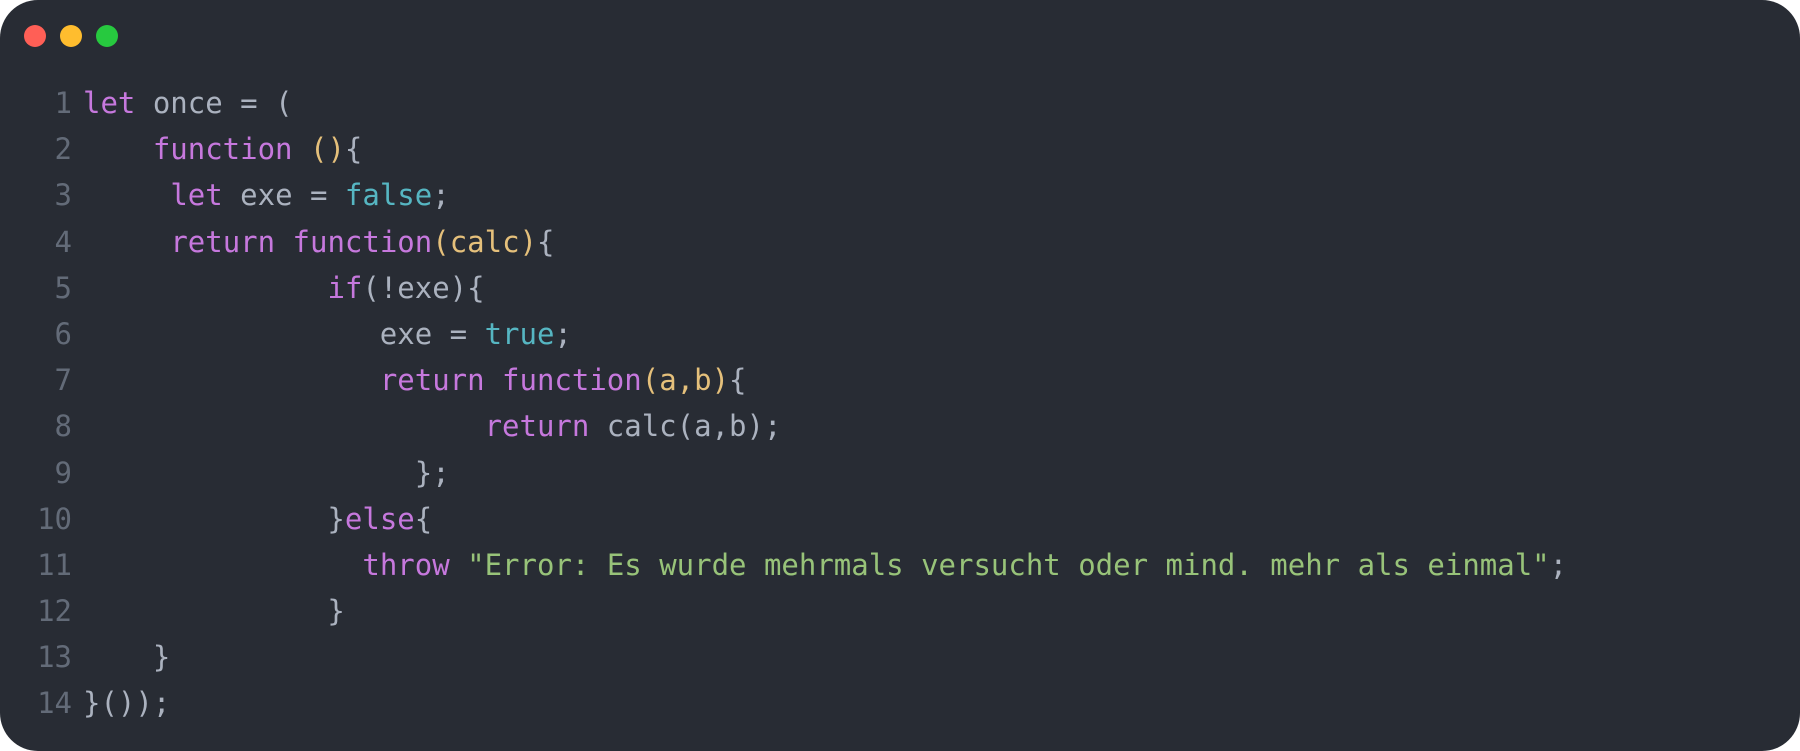 This screenshot has width=1800, height=751. What do you see at coordinates (388, 195) in the screenshot?
I see `code-token-literal: false` at bounding box center [388, 195].